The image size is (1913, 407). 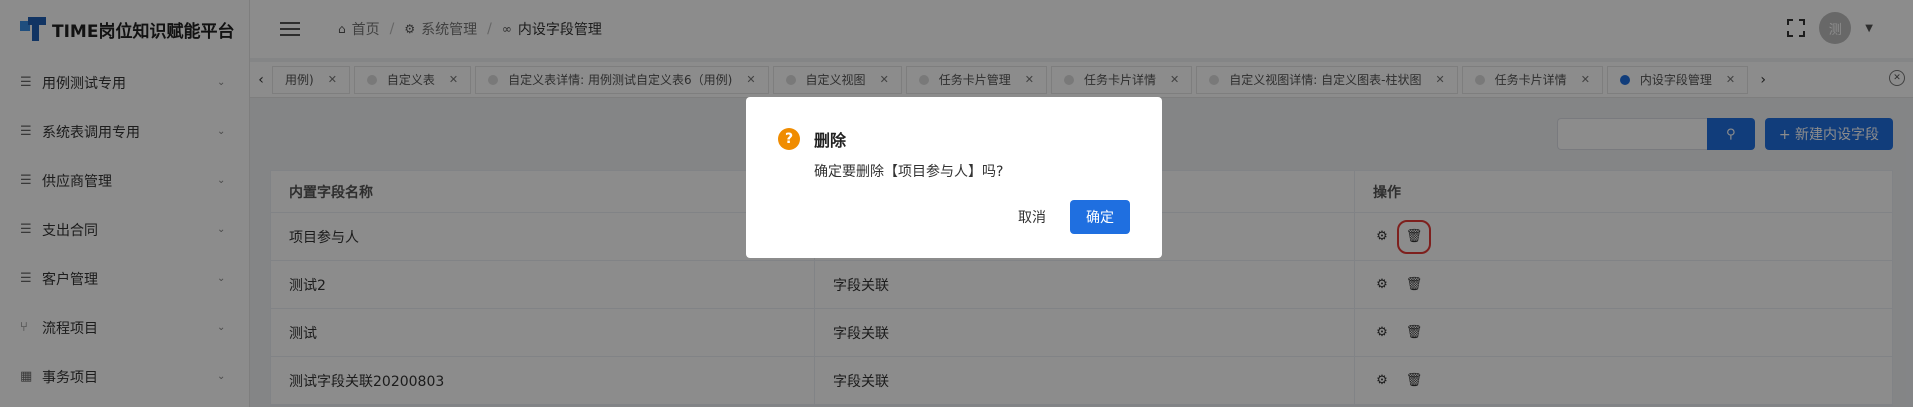 I want to click on dialog-header: ? 删除, so click(x=954, y=139).